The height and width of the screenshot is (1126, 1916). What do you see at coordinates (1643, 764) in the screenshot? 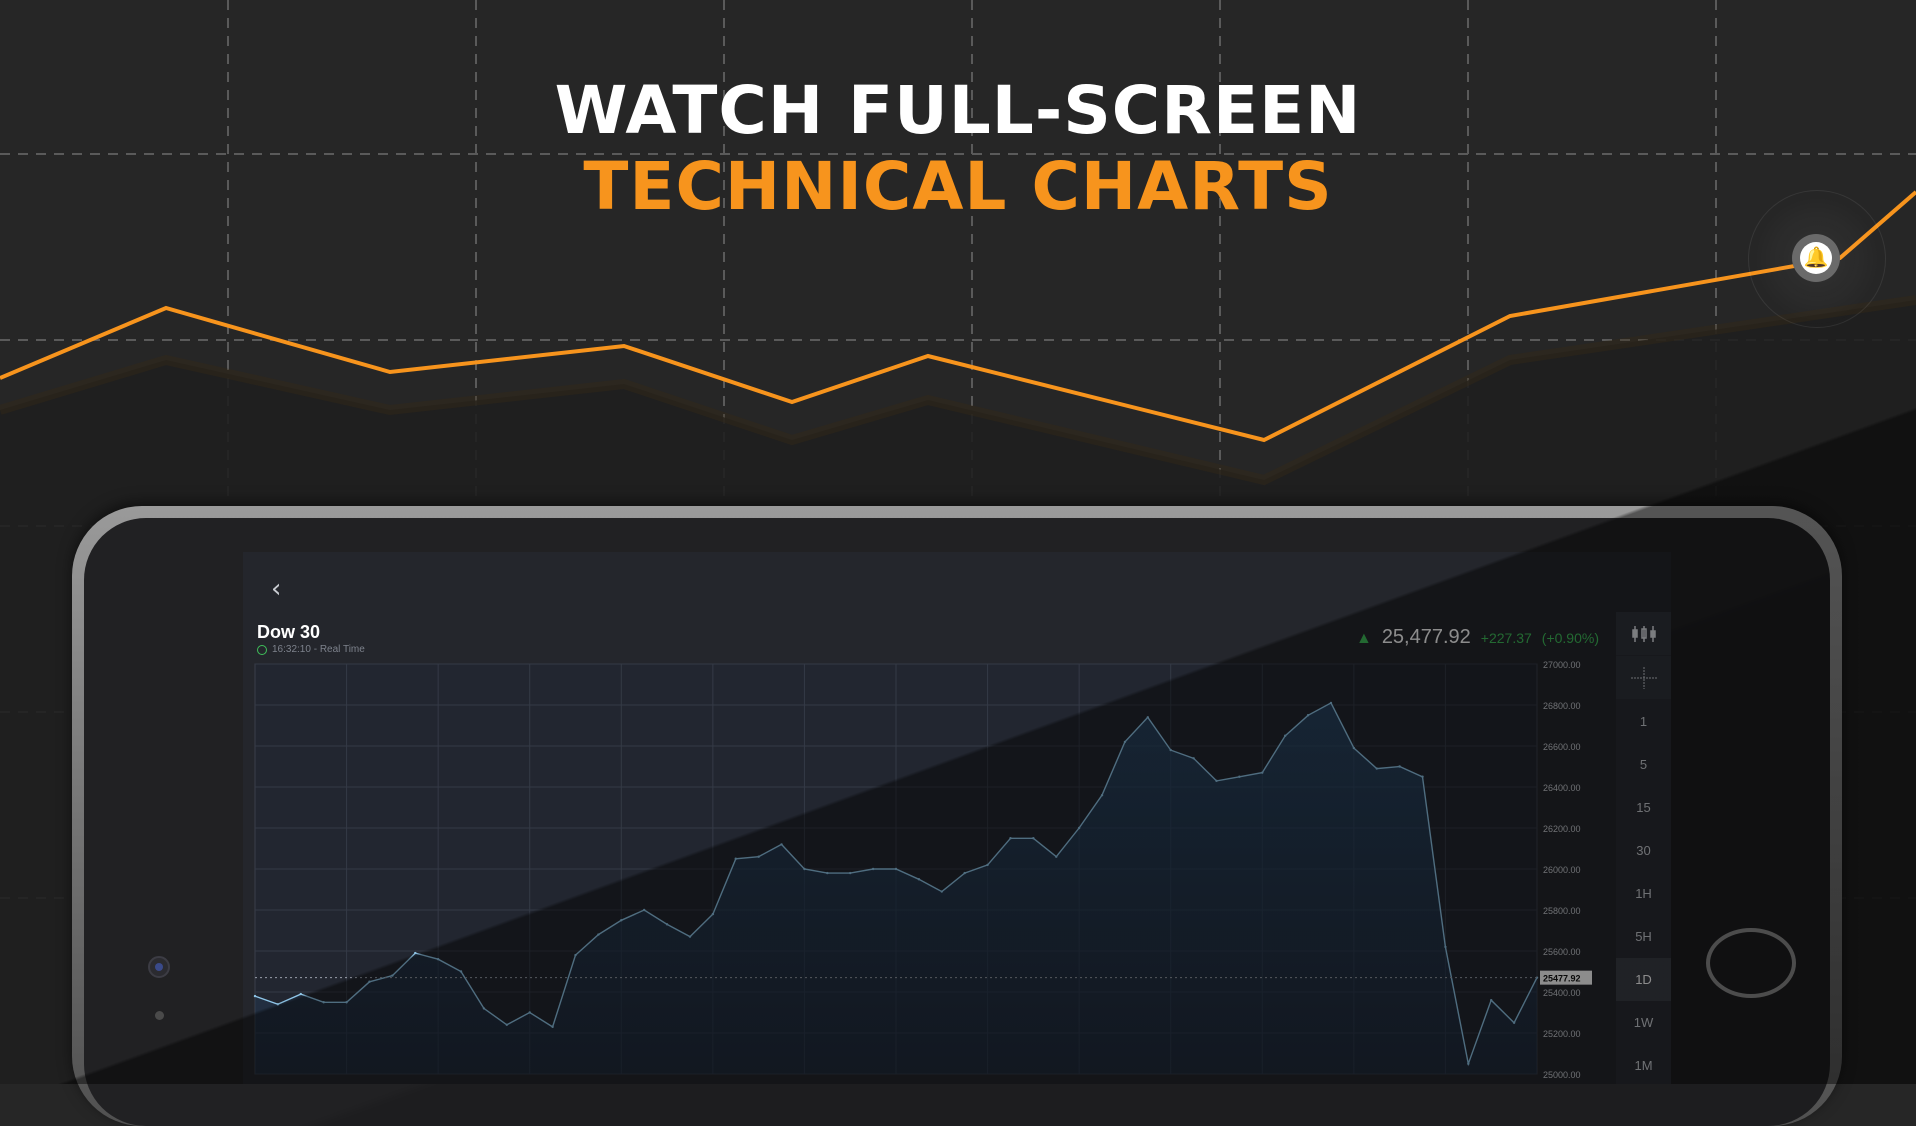
I see `interval-5: 5` at bounding box center [1643, 764].